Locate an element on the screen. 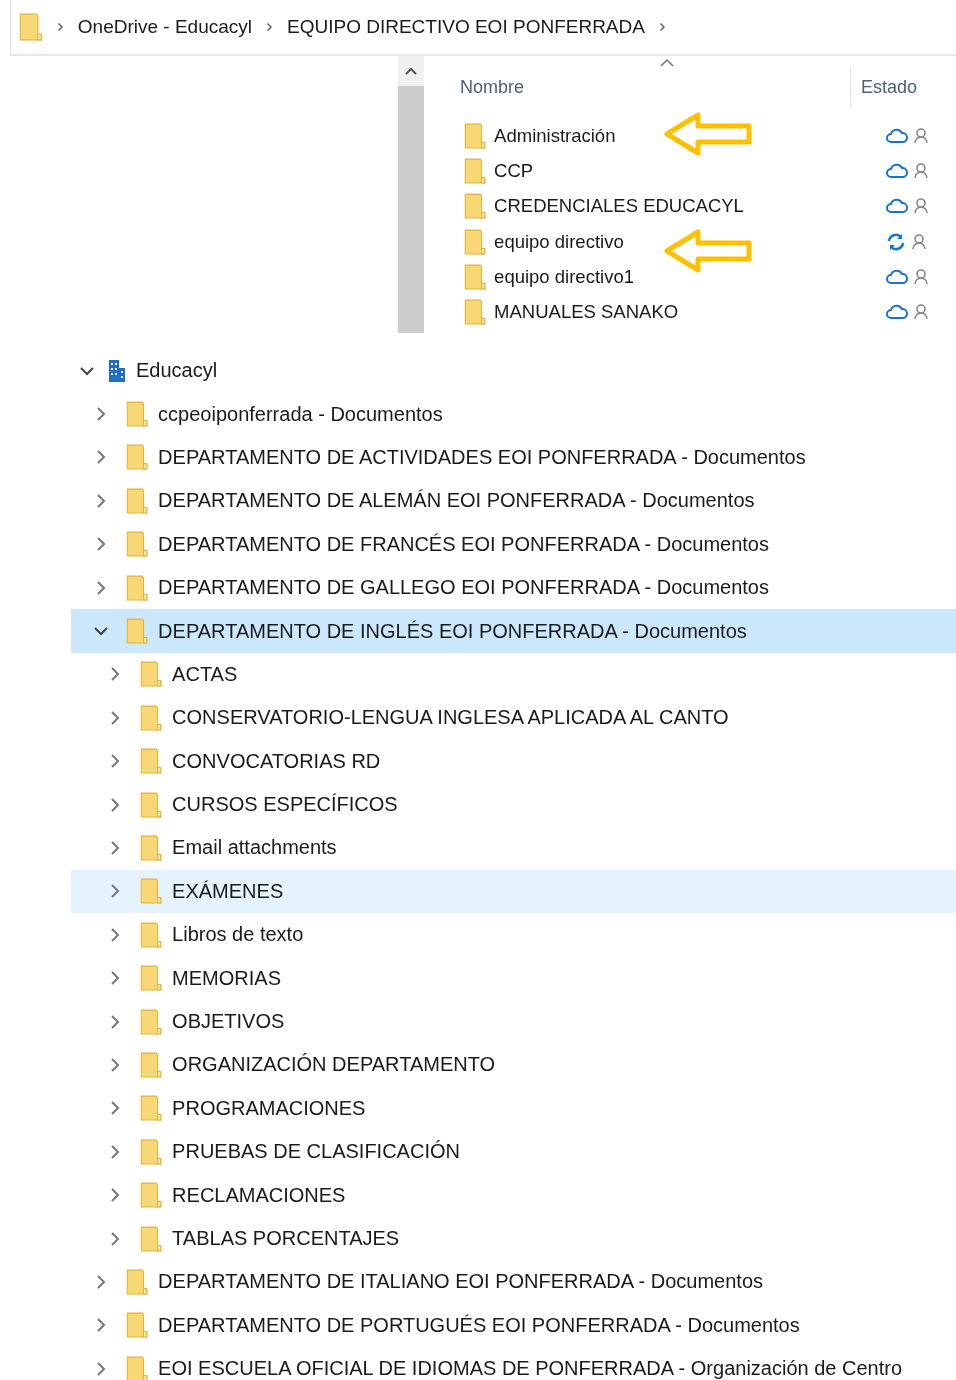 The width and height of the screenshot is (956, 1380). tree-item-label: DEPARTAMENTO DE FRANCÉS EOI PONFERRADA - Documentos is located at coordinates (463, 544).